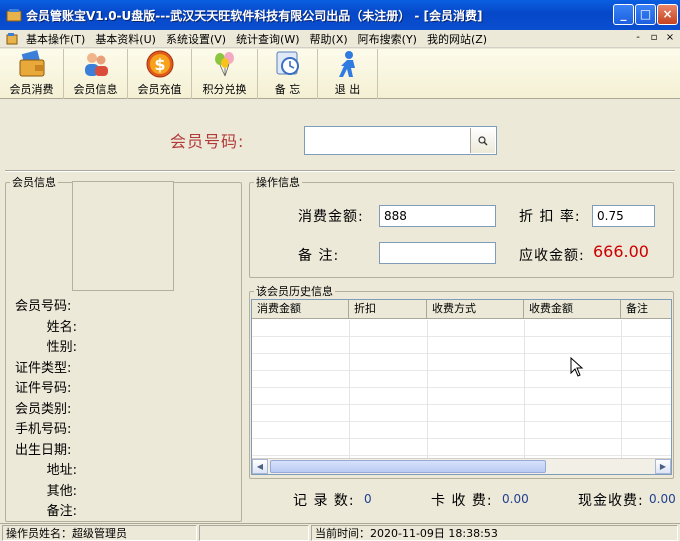 The width and height of the screenshot is (680, 541). I want to click on member-photo, so click(123, 236).